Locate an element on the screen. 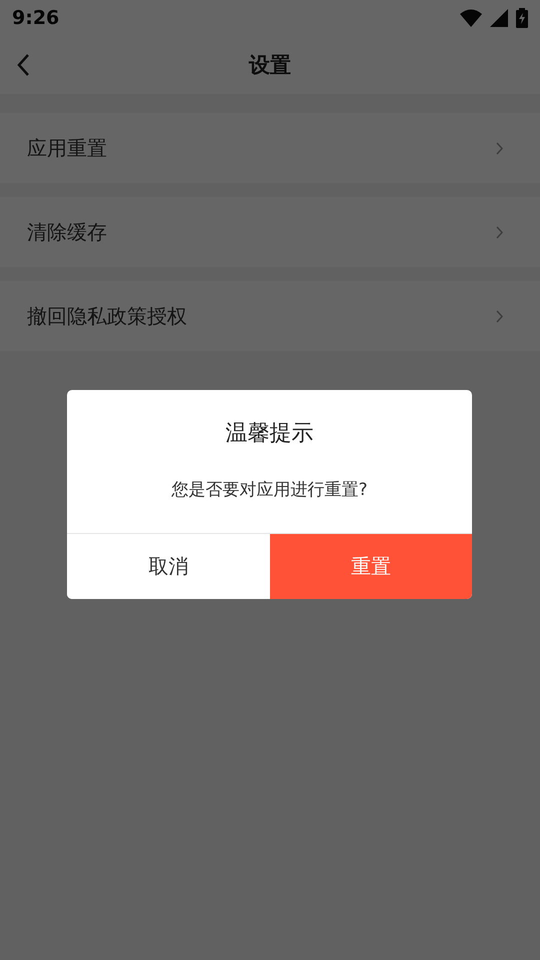  status-time: 9:26 is located at coordinates (36, 18).